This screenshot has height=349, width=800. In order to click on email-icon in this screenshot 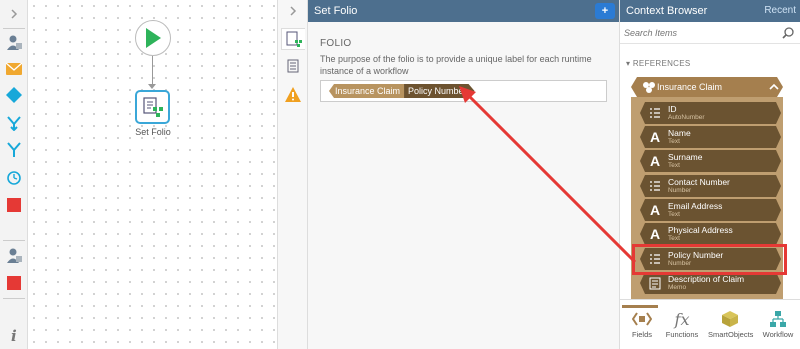, I will do `click(14, 69)`.